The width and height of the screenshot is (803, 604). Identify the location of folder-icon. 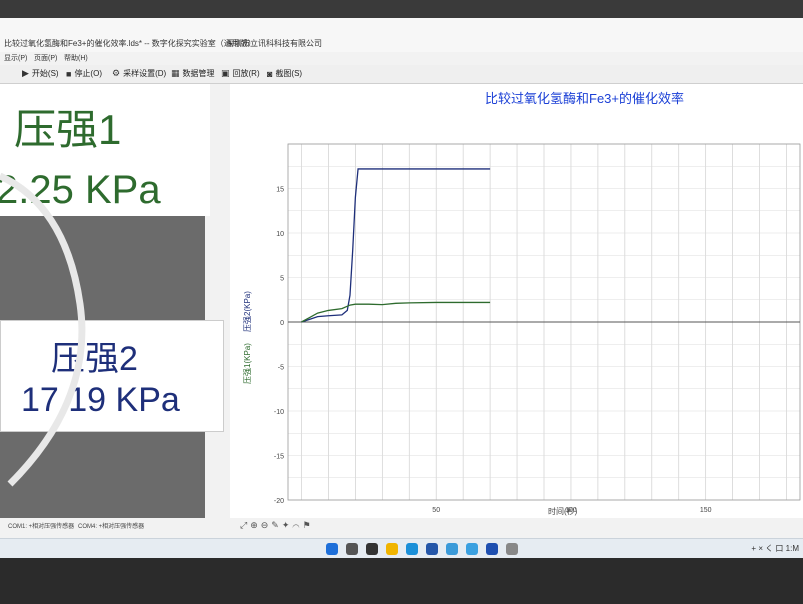
(392, 549).